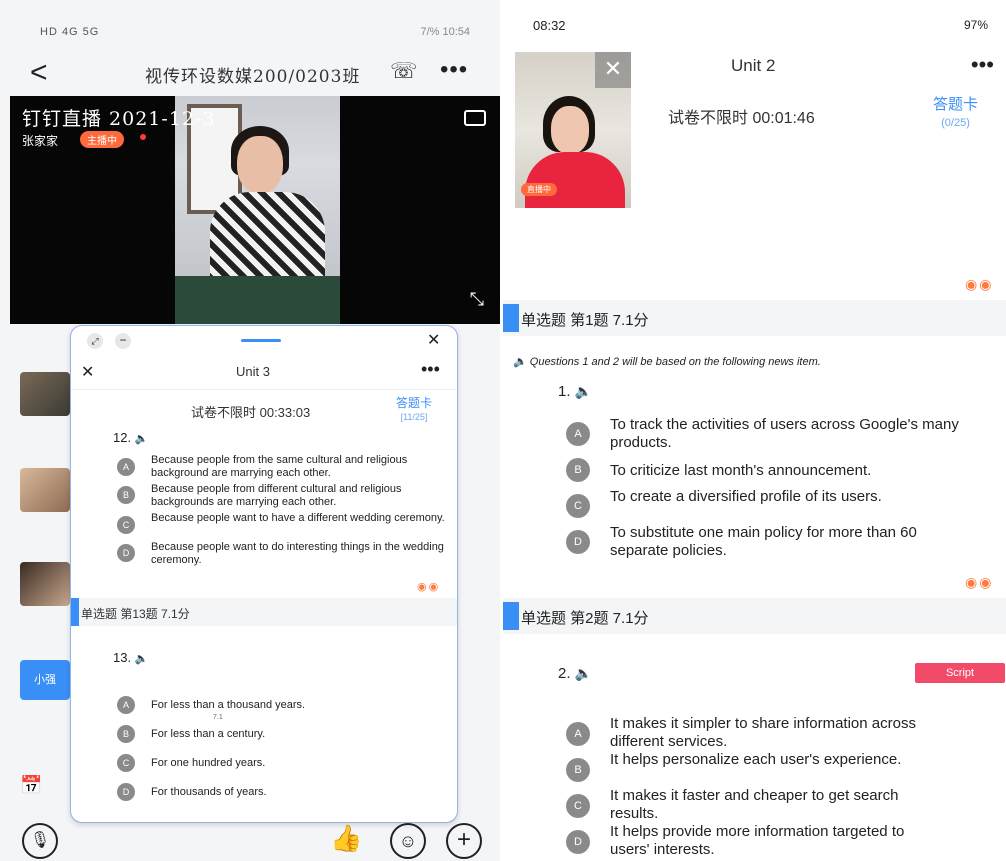 The width and height of the screenshot is (1006, 861). What do you see at coordinates (960, 673) in the screenshot?
I see `script-button: Script` at bounding box center [960, 673].